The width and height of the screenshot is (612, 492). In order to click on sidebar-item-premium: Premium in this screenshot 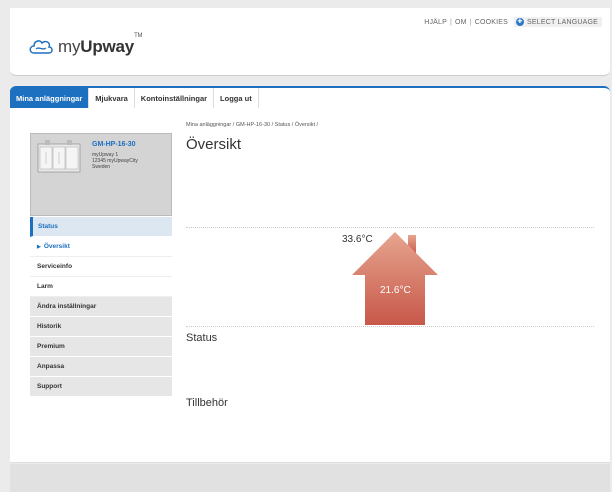, I will do `click(101, 347)`.